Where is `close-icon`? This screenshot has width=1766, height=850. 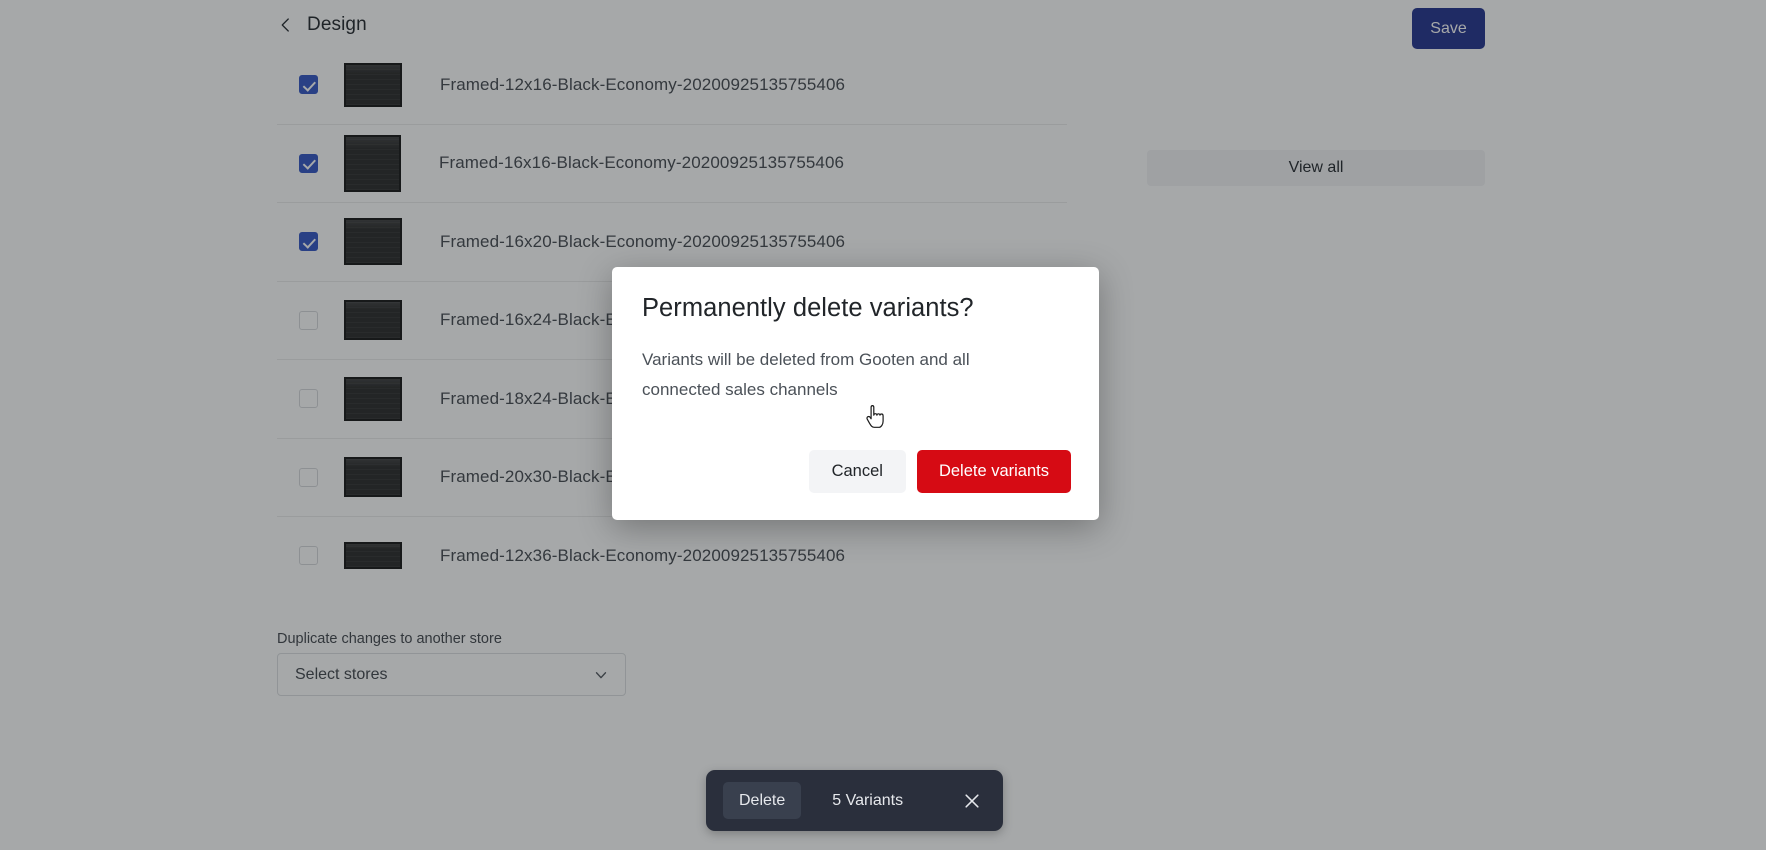
close-icon is located at coordinates (972, 801).